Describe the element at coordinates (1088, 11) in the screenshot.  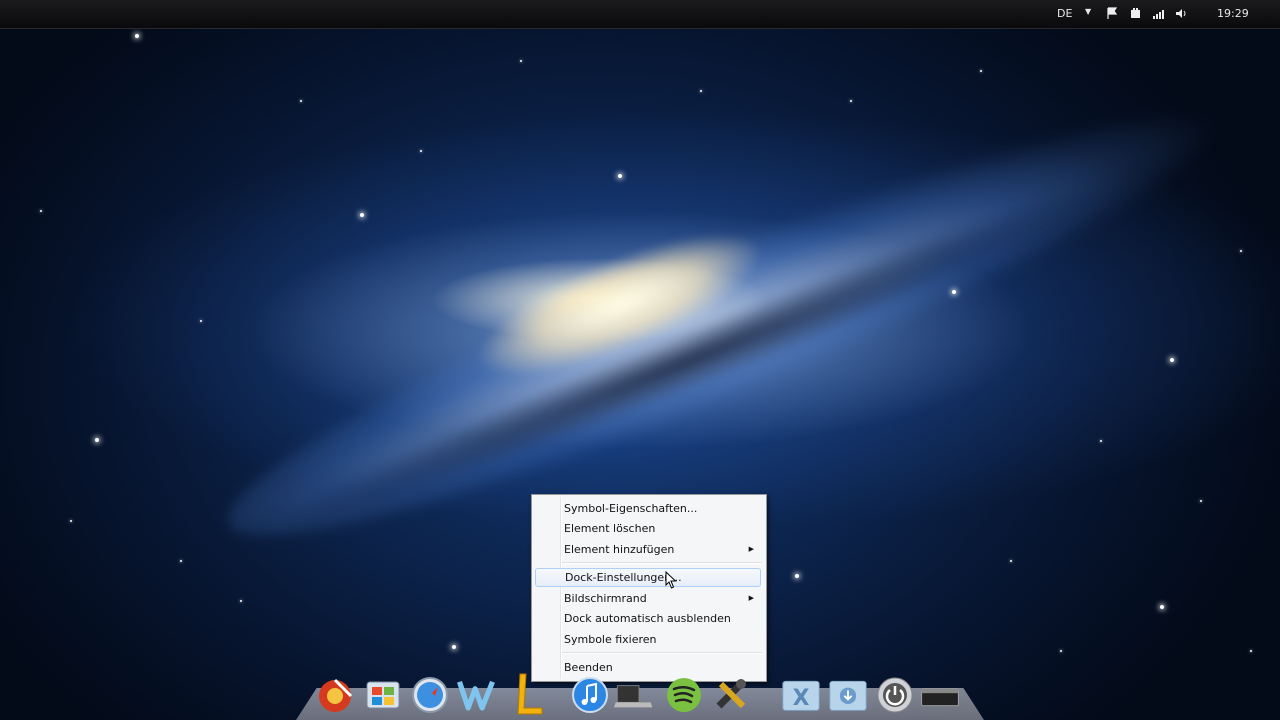
I see `chevron-down-icon: ▼` at that location.